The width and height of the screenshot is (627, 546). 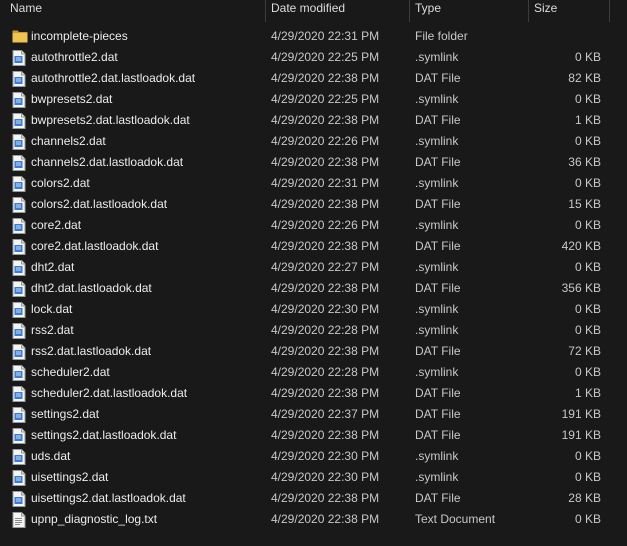 What do you see at coordinates (609, 11) in the screenshot?
I see `column-divider` at bounding box center [609, 11].